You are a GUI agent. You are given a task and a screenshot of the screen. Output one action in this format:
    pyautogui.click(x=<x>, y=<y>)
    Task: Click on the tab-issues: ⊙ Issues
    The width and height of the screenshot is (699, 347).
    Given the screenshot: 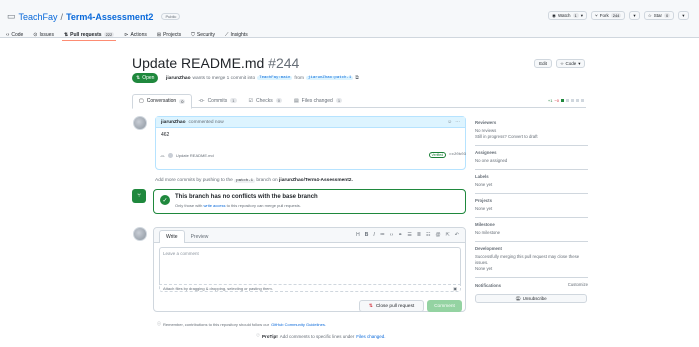 What is the action you would take?
    pyautogui.click(x=43, y=34)
    